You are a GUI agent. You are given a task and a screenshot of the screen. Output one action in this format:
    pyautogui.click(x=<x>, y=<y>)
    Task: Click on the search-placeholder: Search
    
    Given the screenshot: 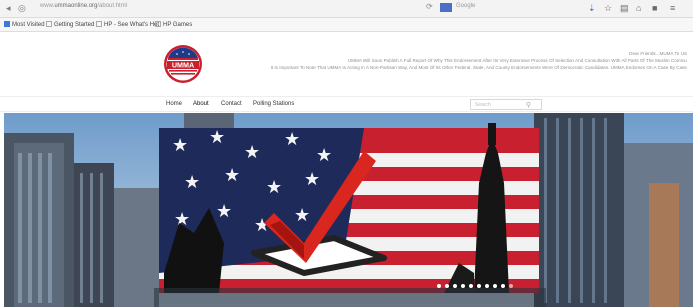 What is the action you would take?
    pyautogui.click(x=483, y=105)
    